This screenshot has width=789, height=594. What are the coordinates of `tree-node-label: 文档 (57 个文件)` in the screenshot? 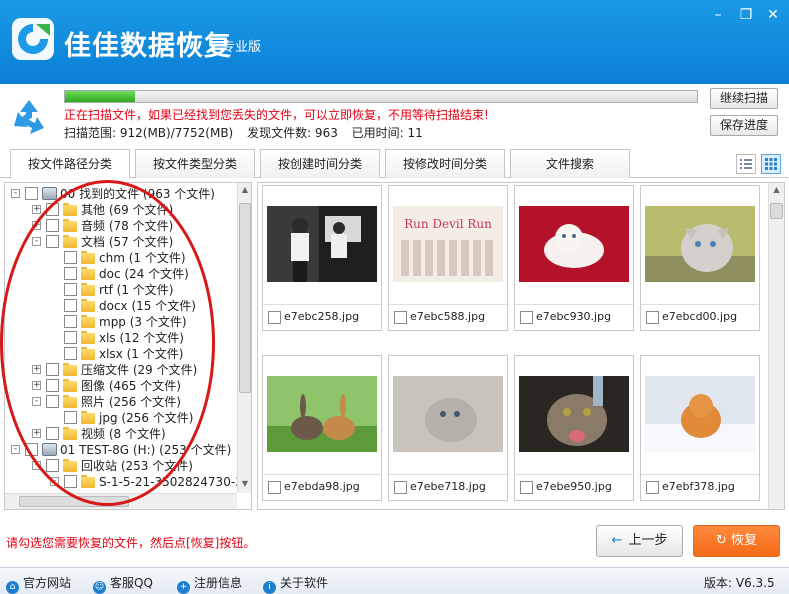 It's located at (127, 242).